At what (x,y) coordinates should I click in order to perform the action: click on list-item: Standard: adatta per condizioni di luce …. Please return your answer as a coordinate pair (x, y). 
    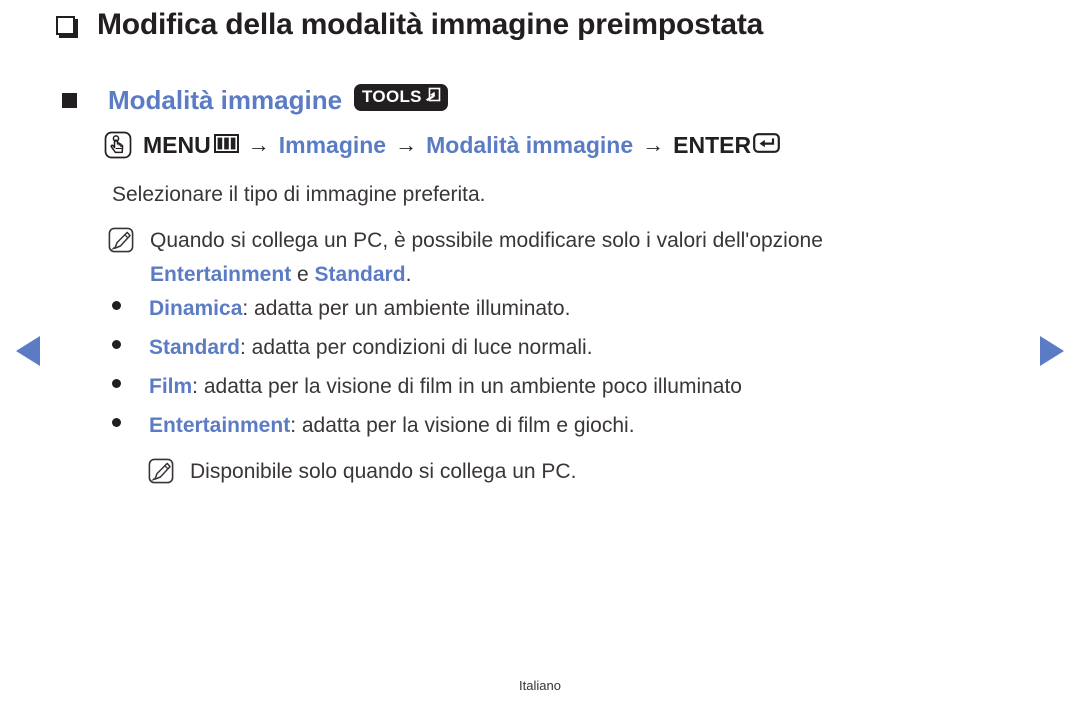
    Looking at the image, I should click on (427, 355).